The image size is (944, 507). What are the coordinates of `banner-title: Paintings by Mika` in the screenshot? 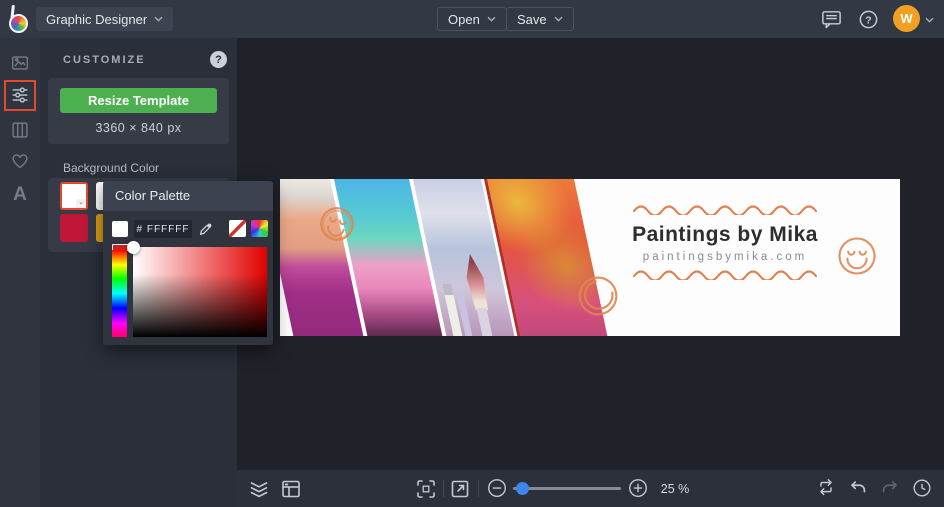 It's located at (725, 234).